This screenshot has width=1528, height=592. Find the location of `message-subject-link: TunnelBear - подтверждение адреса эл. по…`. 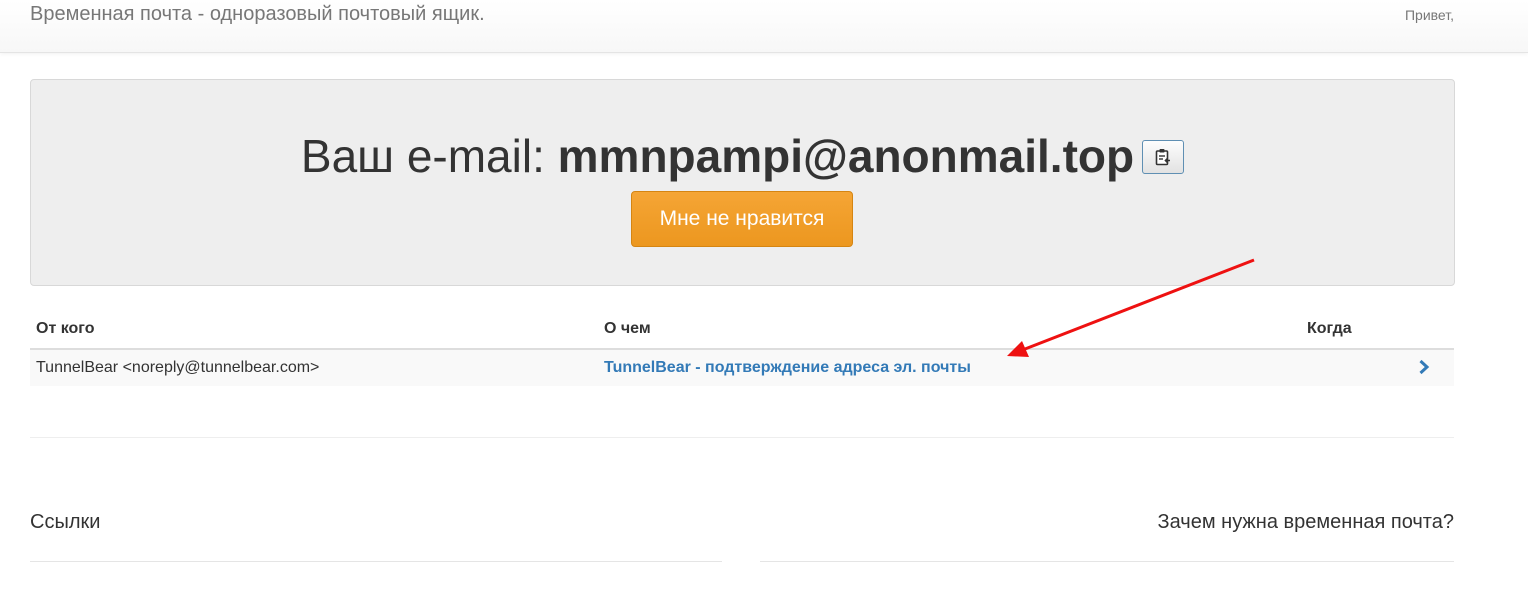

message-subject-link: TunnelBear - подтверждение адреса эл. по… is located at coordinates (787, 368).